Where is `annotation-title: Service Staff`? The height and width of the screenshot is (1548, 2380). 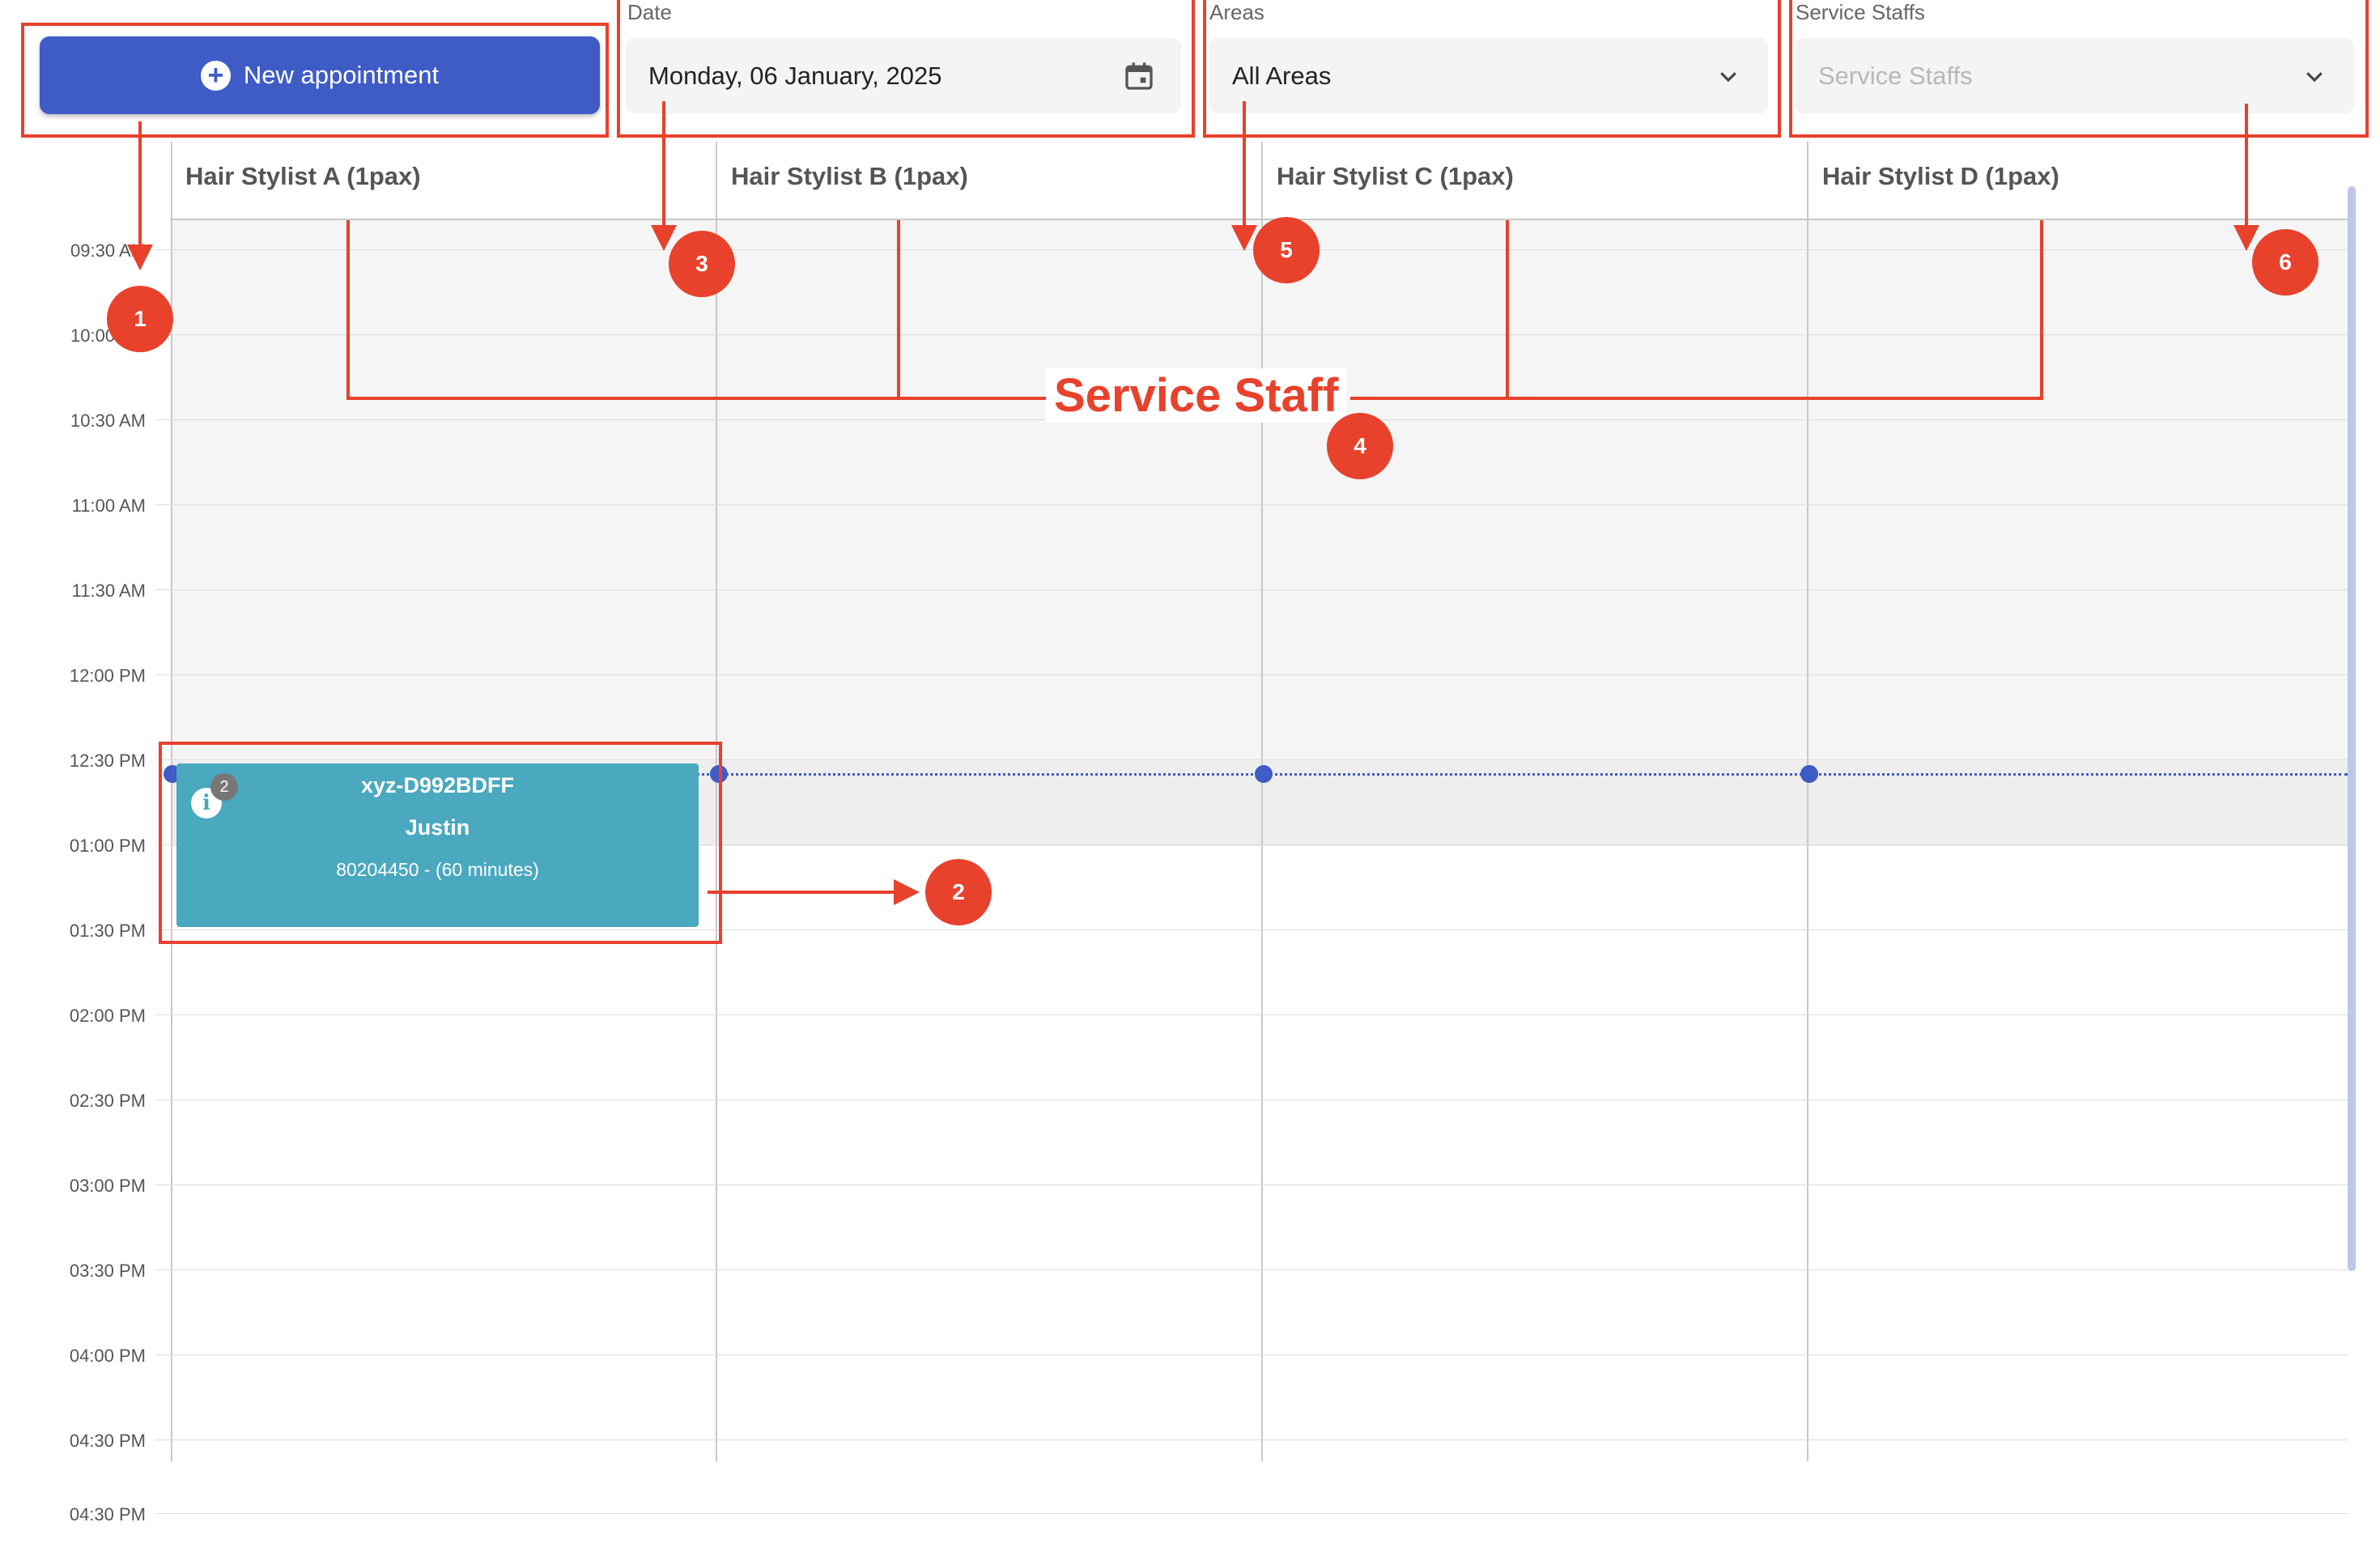
annotation-title: Service Staff is located at coordinates (1196, 395).